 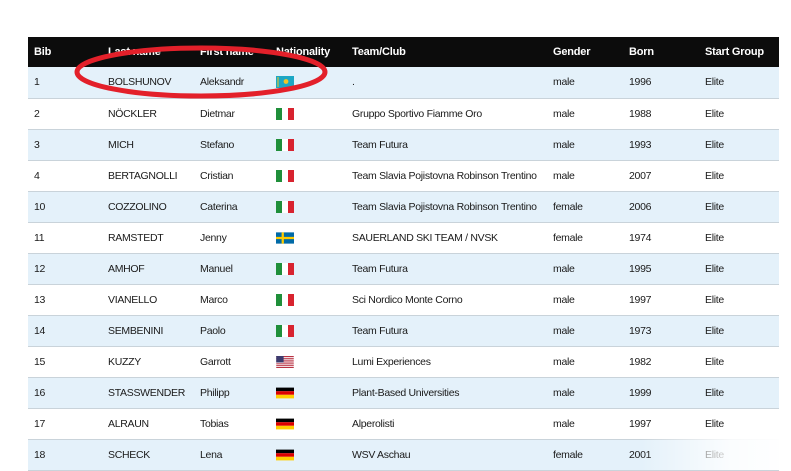 What do you see at coordinates (65, 300) in the screenshot?
I see `cell-bib: 13` at bounding box center [65, 300].